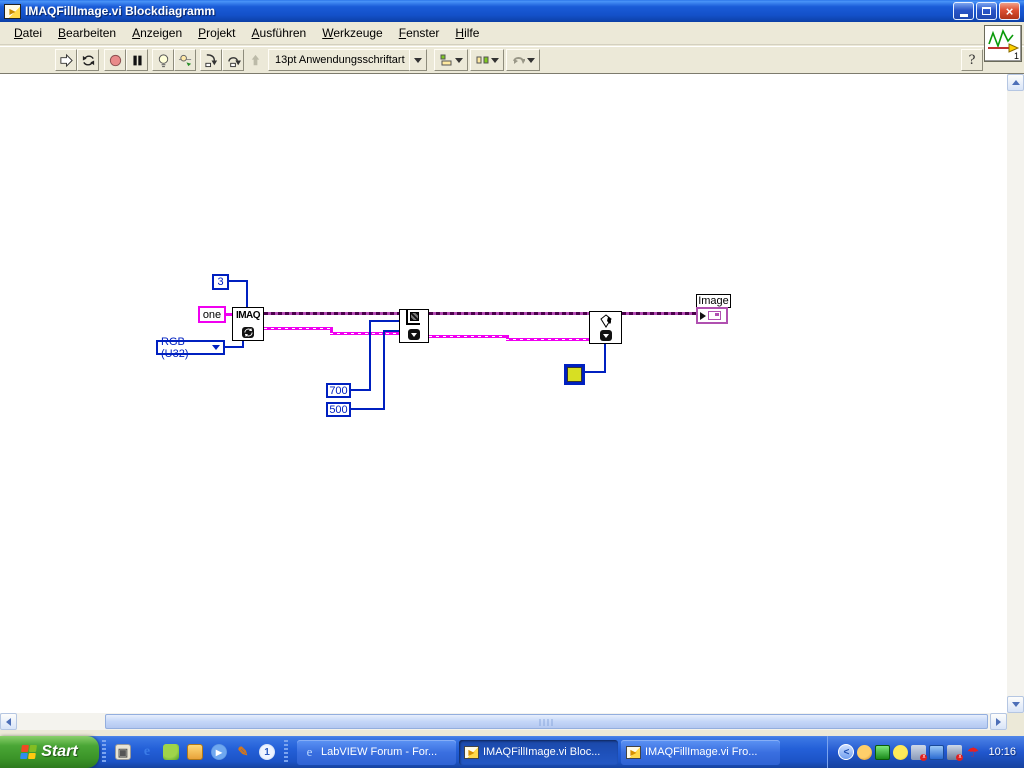  Describe the element at coordinates (703, 315) in the screenshot. I see `terminal-direction-icon` at that location.